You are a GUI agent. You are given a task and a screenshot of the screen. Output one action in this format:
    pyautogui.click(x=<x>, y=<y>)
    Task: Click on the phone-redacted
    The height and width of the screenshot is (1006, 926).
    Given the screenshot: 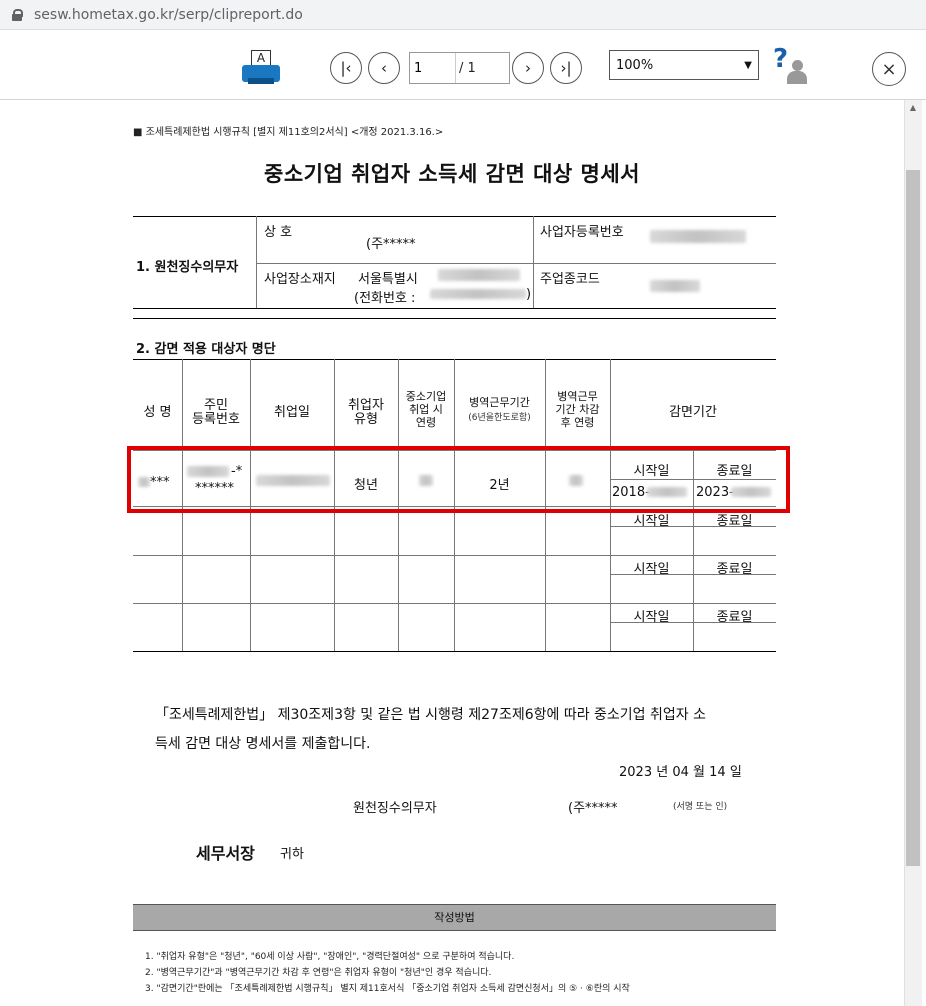 What is the action you would take?
    pyautogui.click(x=478, y=294)
    